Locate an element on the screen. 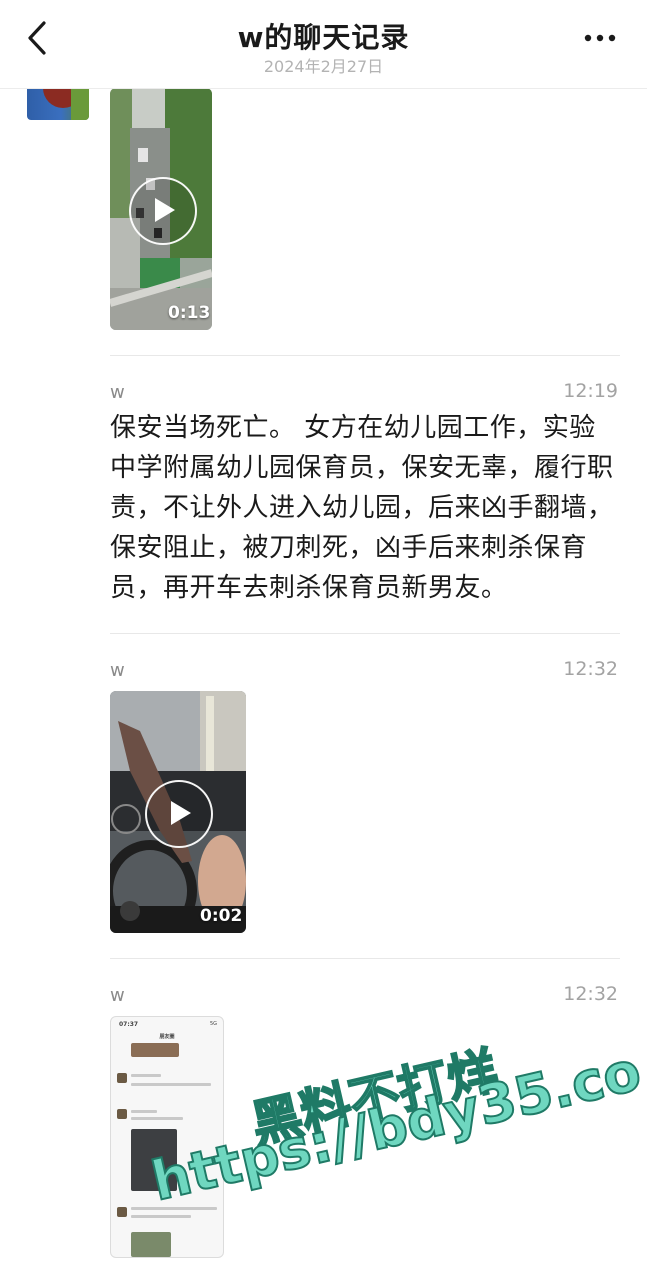 The height and width of the screenshot is (1280, 647). more-button is located at coordinates (600, 36).